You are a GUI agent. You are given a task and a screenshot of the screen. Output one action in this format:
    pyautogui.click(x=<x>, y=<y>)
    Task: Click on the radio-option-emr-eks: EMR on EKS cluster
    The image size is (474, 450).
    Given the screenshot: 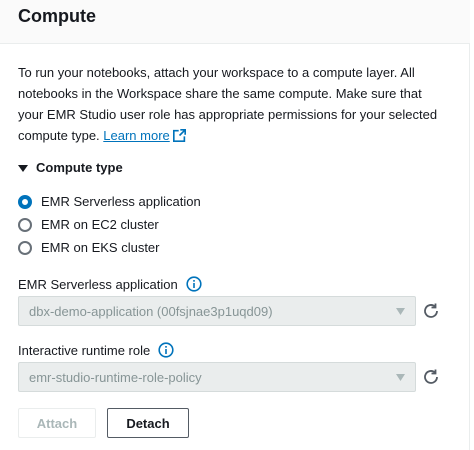 What is the action you would take?
    pyautogui.click(x=109, y=247)
    